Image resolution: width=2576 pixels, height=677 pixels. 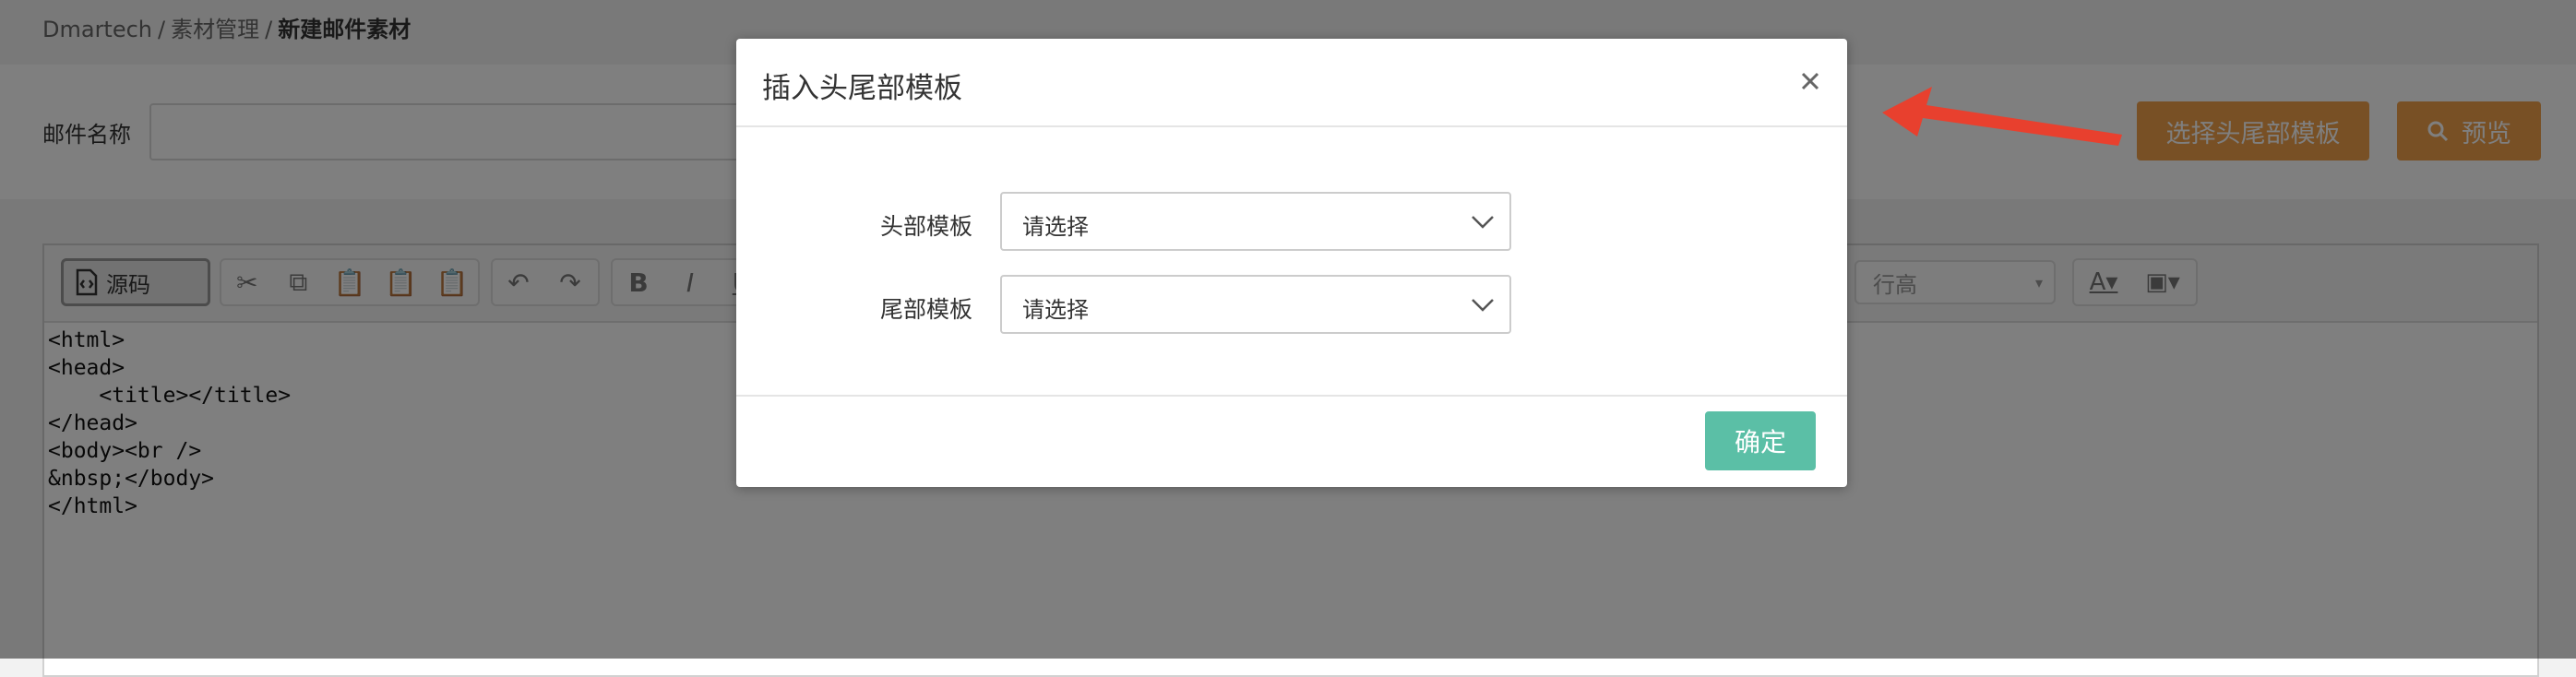 I want to click on confirm-label: 确定, so click(x=1760, y=442).